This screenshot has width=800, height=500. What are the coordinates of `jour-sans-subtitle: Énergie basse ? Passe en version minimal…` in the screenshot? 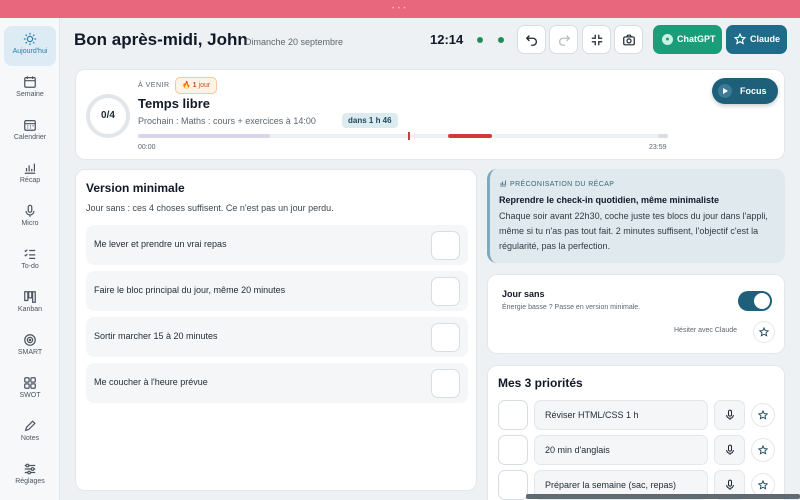 It's located at (571, 307).